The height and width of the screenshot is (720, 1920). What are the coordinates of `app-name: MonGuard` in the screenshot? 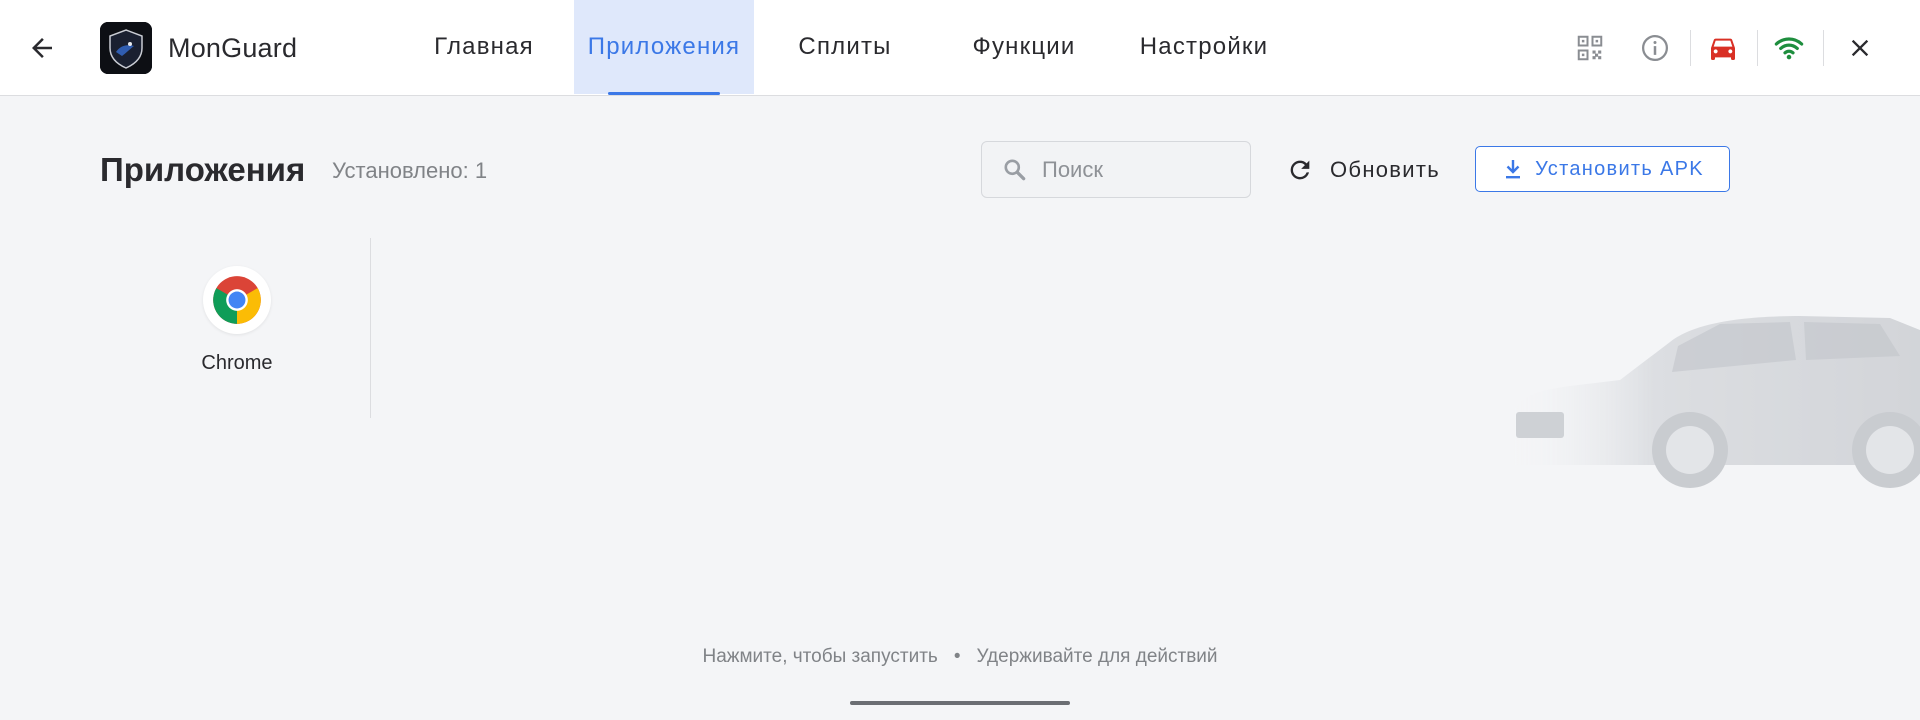 It's located at (233, 48).